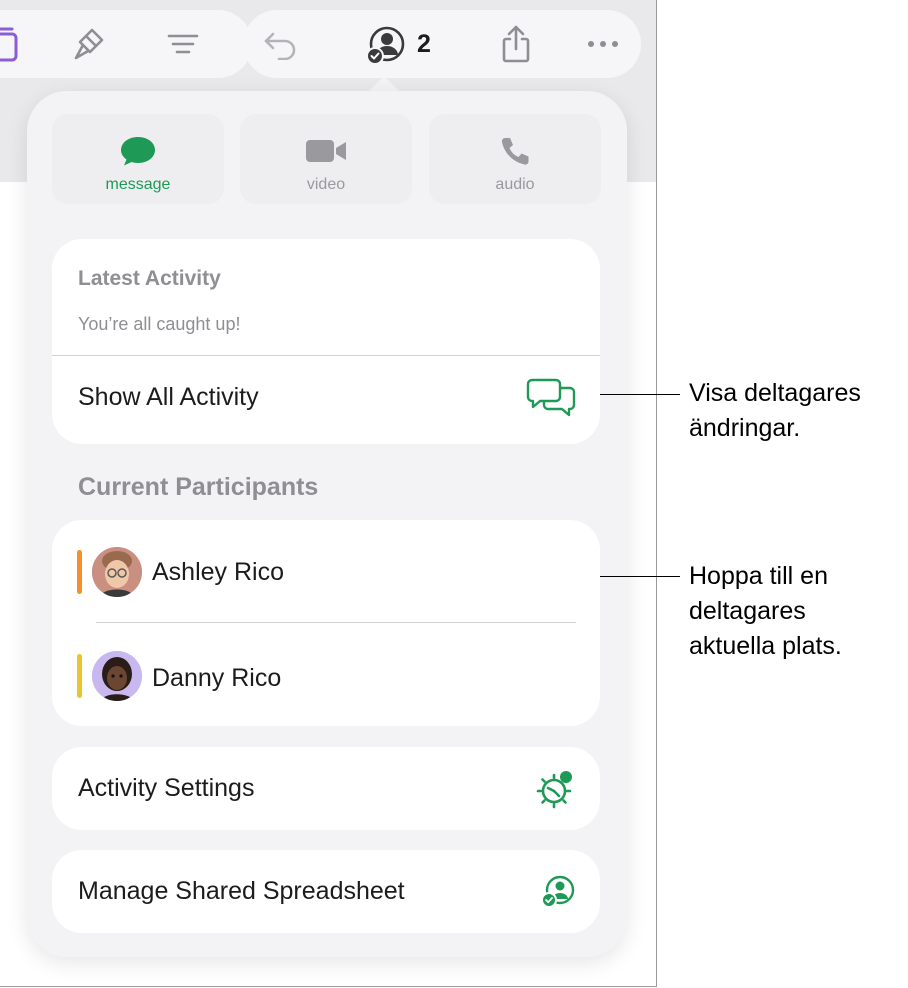  Describe the element at coordinates (326, 151) in the screenshot. I see `video-camera-icon` at that location.